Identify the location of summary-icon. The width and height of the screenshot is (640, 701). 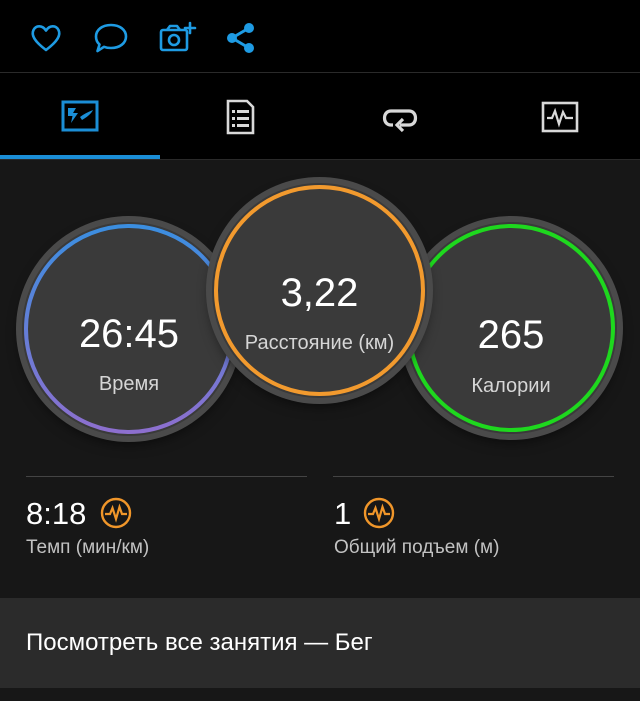
(80, 116).